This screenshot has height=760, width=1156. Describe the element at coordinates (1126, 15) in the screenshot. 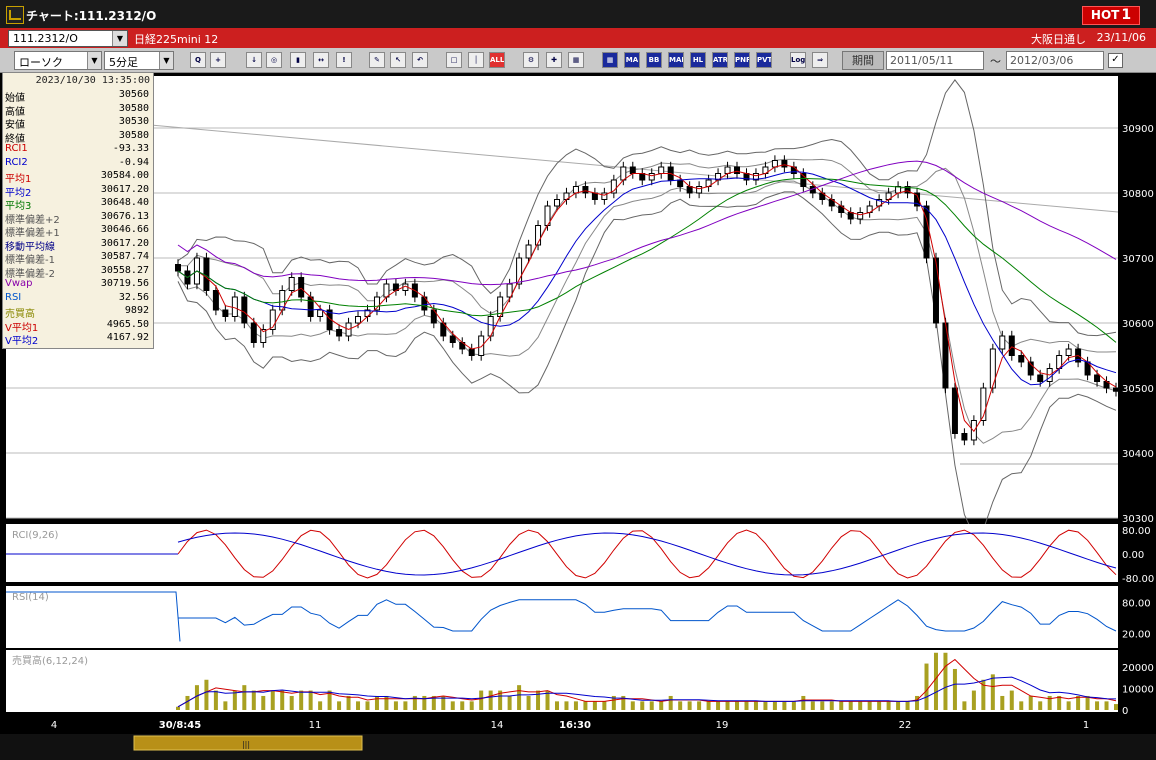

I see `hot-count: 1` at that location.